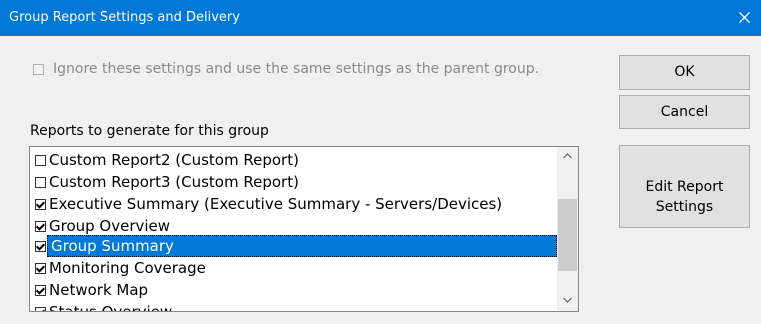 The width and height of the screenshot is (761, 324). I want to click on report-label: Monitoring Coverage, so click(127, 268).